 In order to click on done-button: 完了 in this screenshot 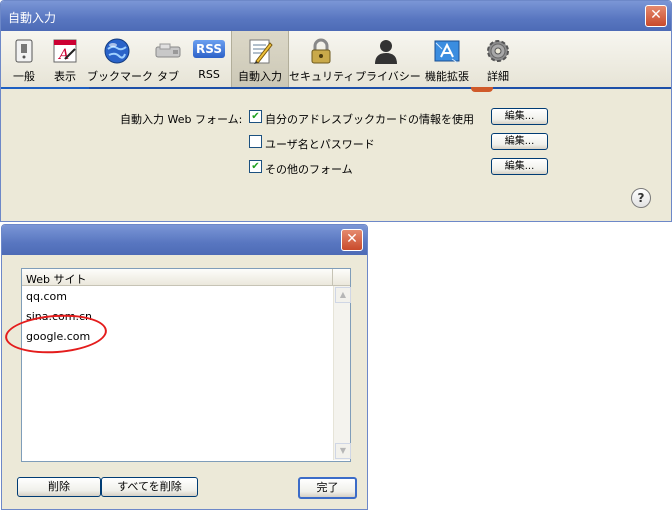, I will do `click(327, 488)`.